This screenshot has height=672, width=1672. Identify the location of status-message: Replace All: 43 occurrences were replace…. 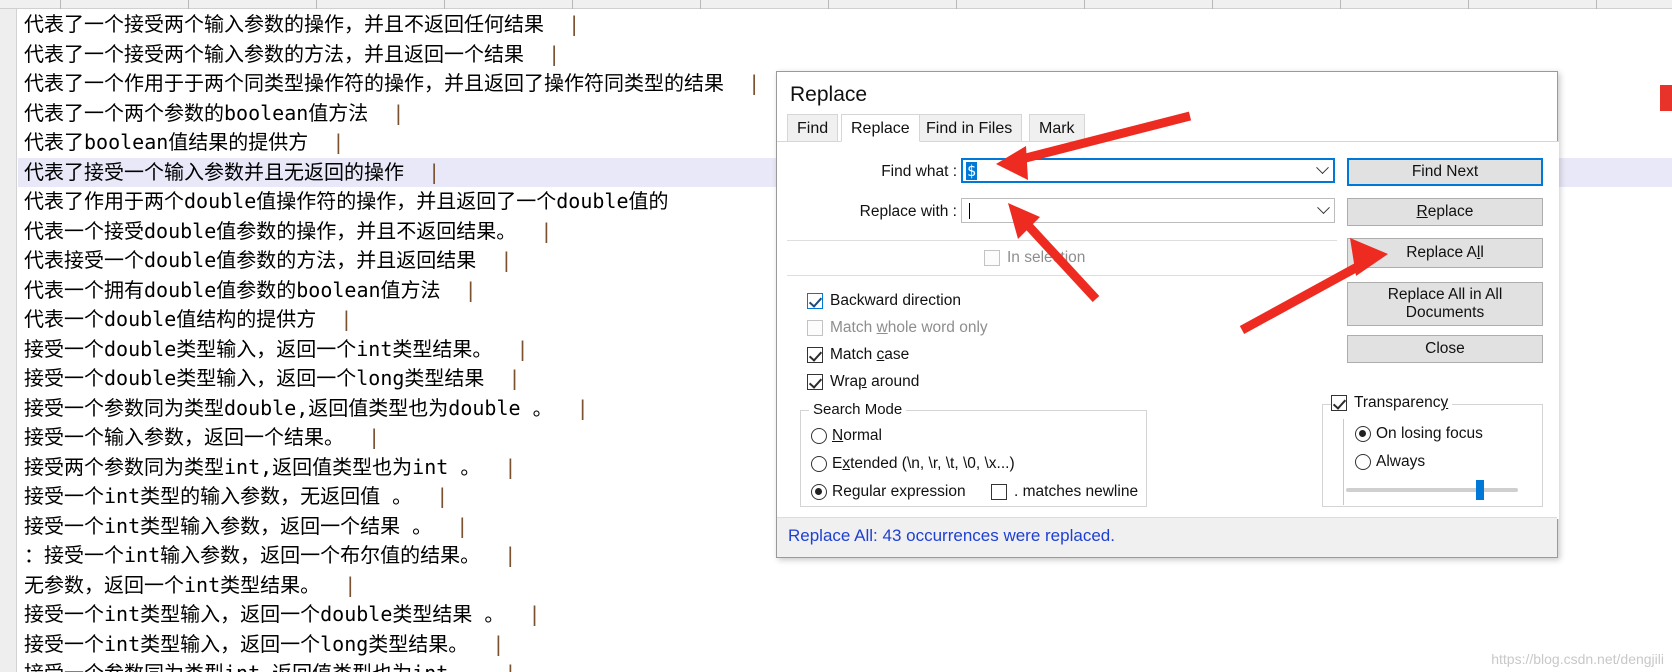
(951, 535).